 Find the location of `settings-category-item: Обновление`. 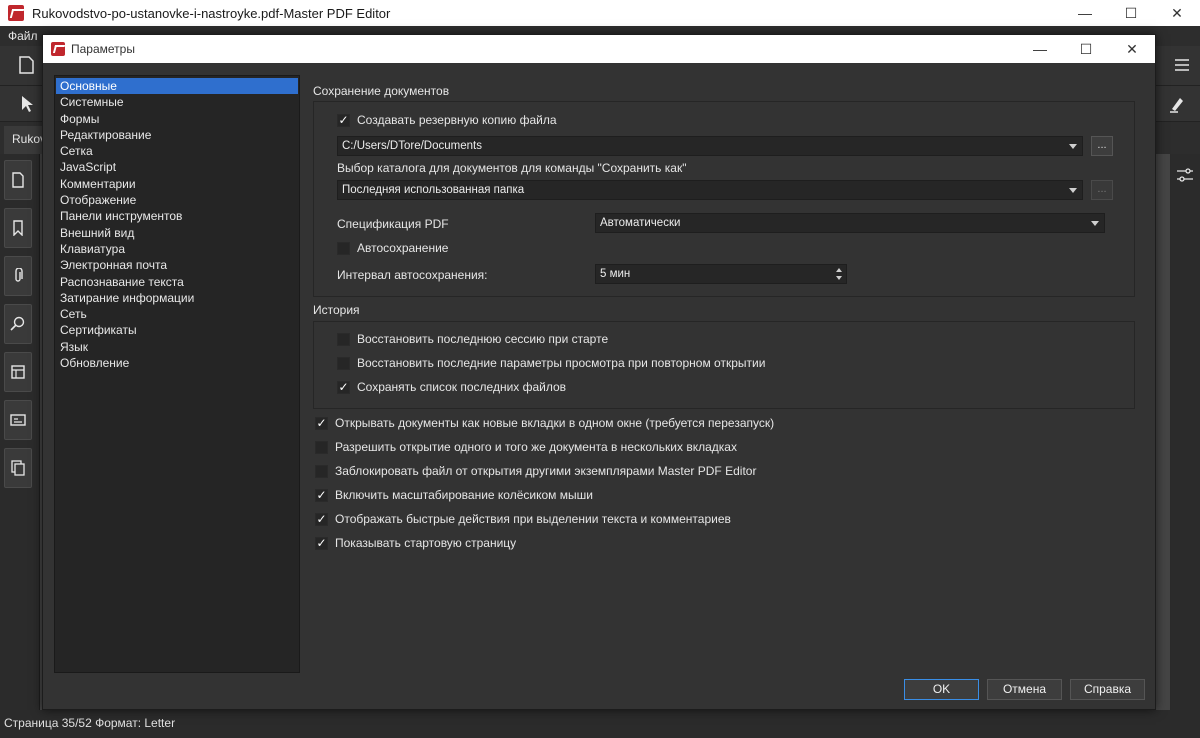

settings-category-item: Обновление is located at coordinates (177, 363).